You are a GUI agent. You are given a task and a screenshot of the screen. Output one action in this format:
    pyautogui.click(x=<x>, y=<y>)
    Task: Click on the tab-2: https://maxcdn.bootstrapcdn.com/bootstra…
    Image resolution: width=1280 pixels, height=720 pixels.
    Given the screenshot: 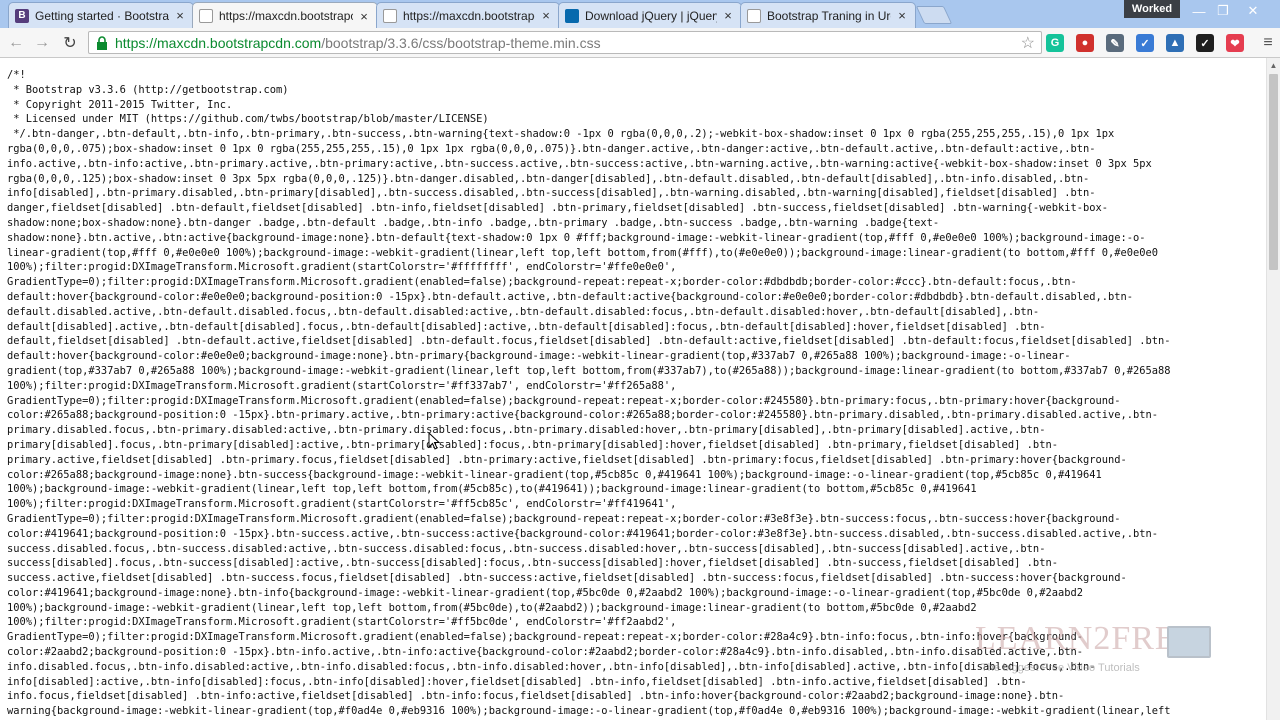 What is the action you would take?
    pyautogui.click(x=285, y=15)
    